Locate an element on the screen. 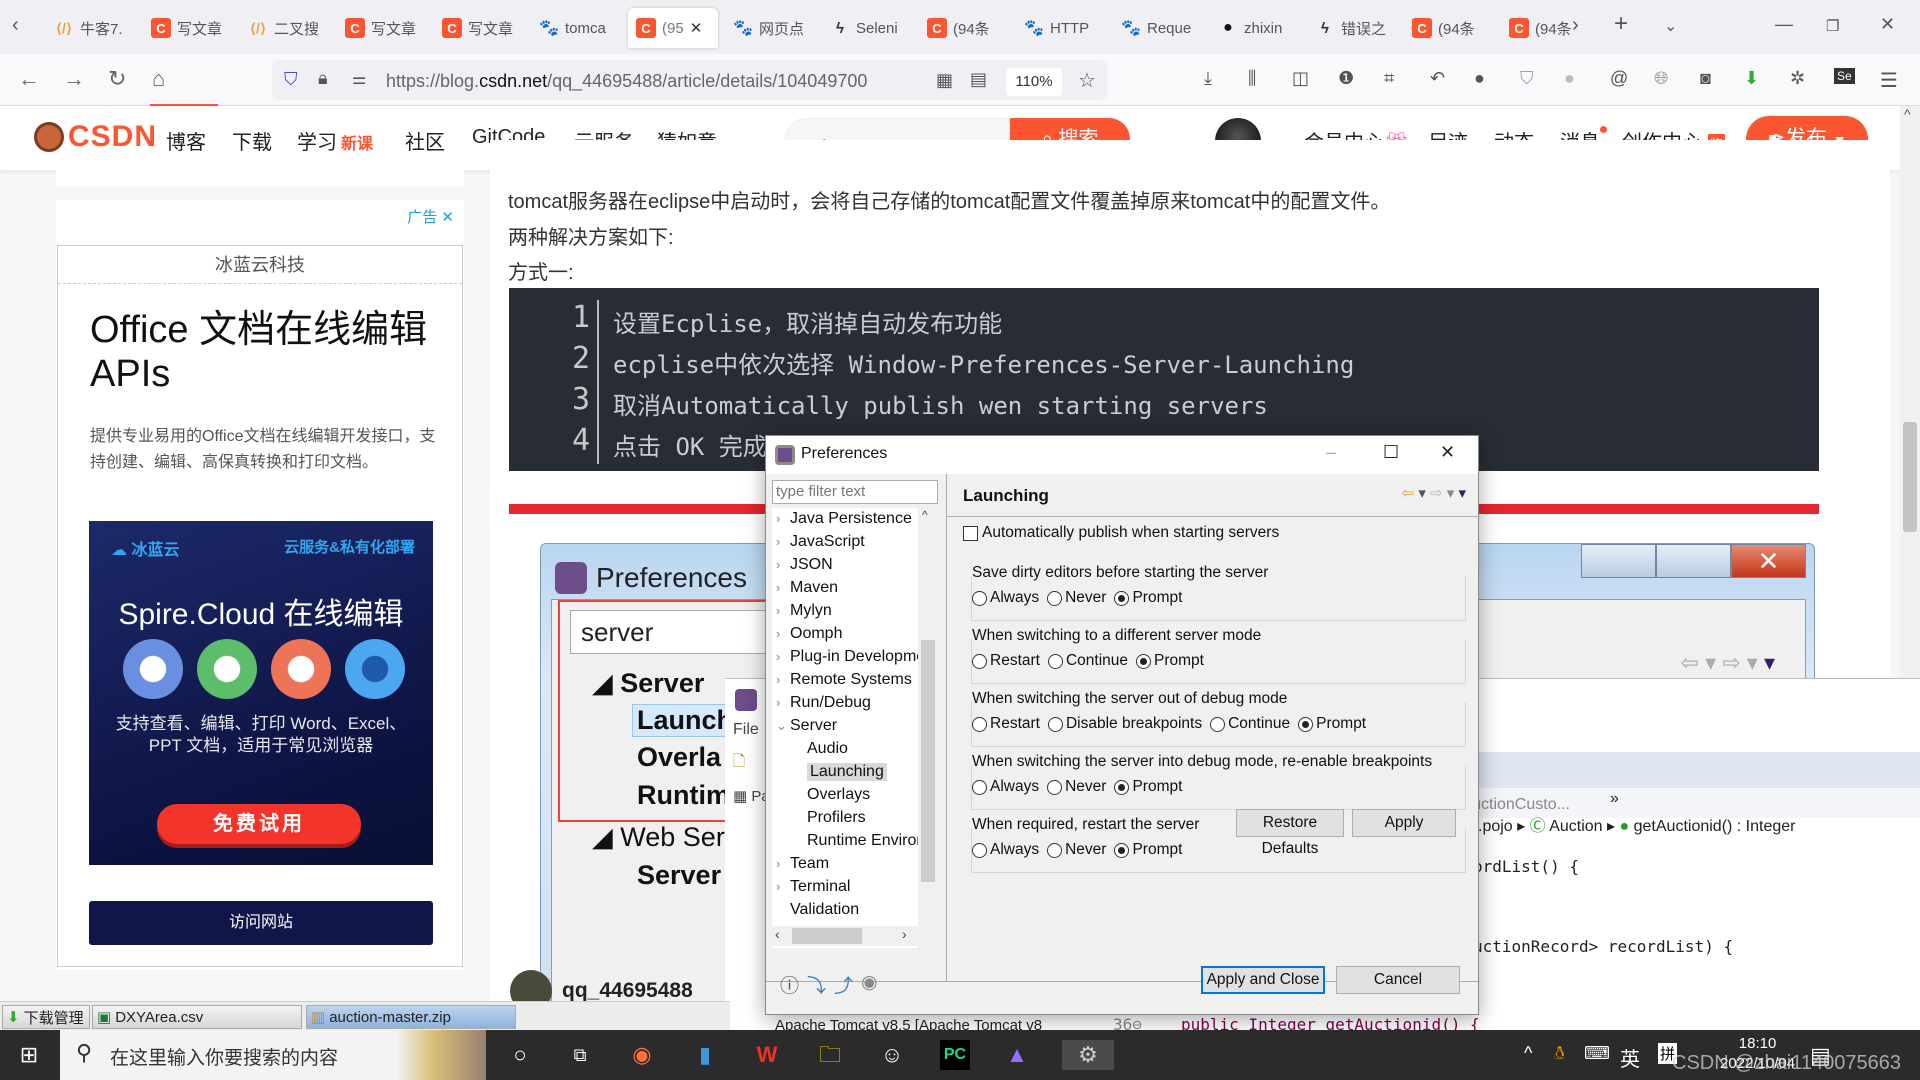 The image size is (1920, 1080). bookmark-star-icon: ☆ is located at coordinates (1087, 80).